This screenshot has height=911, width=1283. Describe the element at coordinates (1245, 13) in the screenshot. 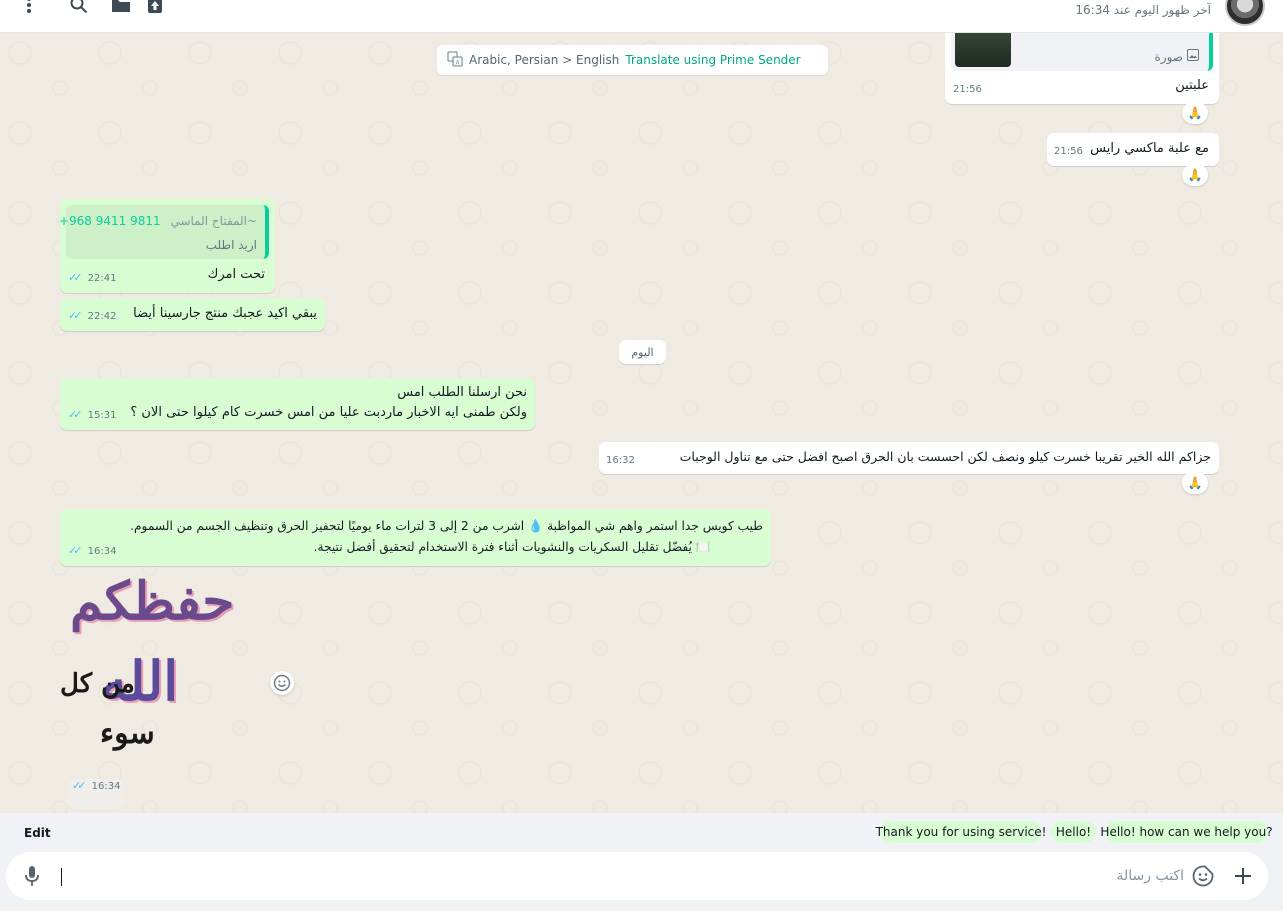

I see `avatar` at that location.